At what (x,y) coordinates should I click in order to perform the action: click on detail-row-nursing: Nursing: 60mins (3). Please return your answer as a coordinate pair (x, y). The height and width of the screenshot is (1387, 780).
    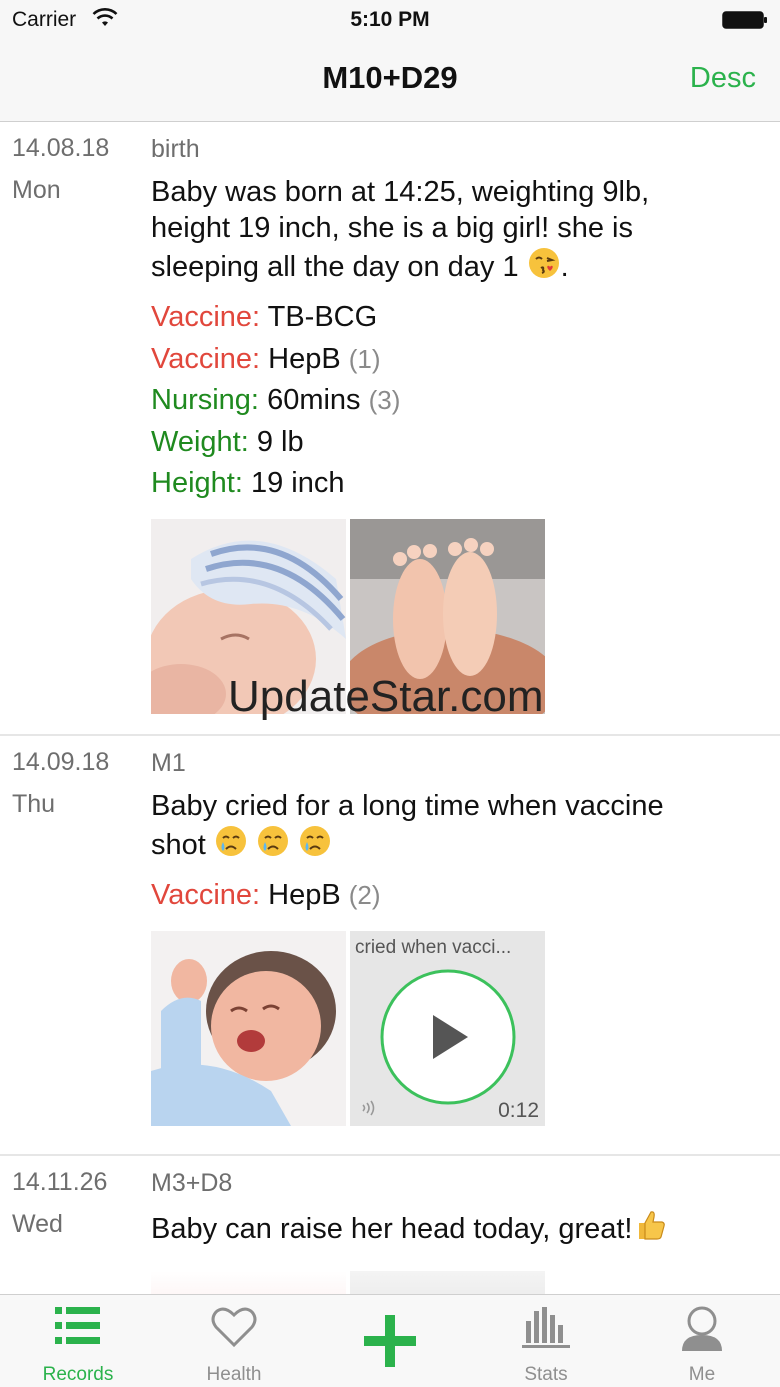
    Looking at the image, I should click on (435, 401).